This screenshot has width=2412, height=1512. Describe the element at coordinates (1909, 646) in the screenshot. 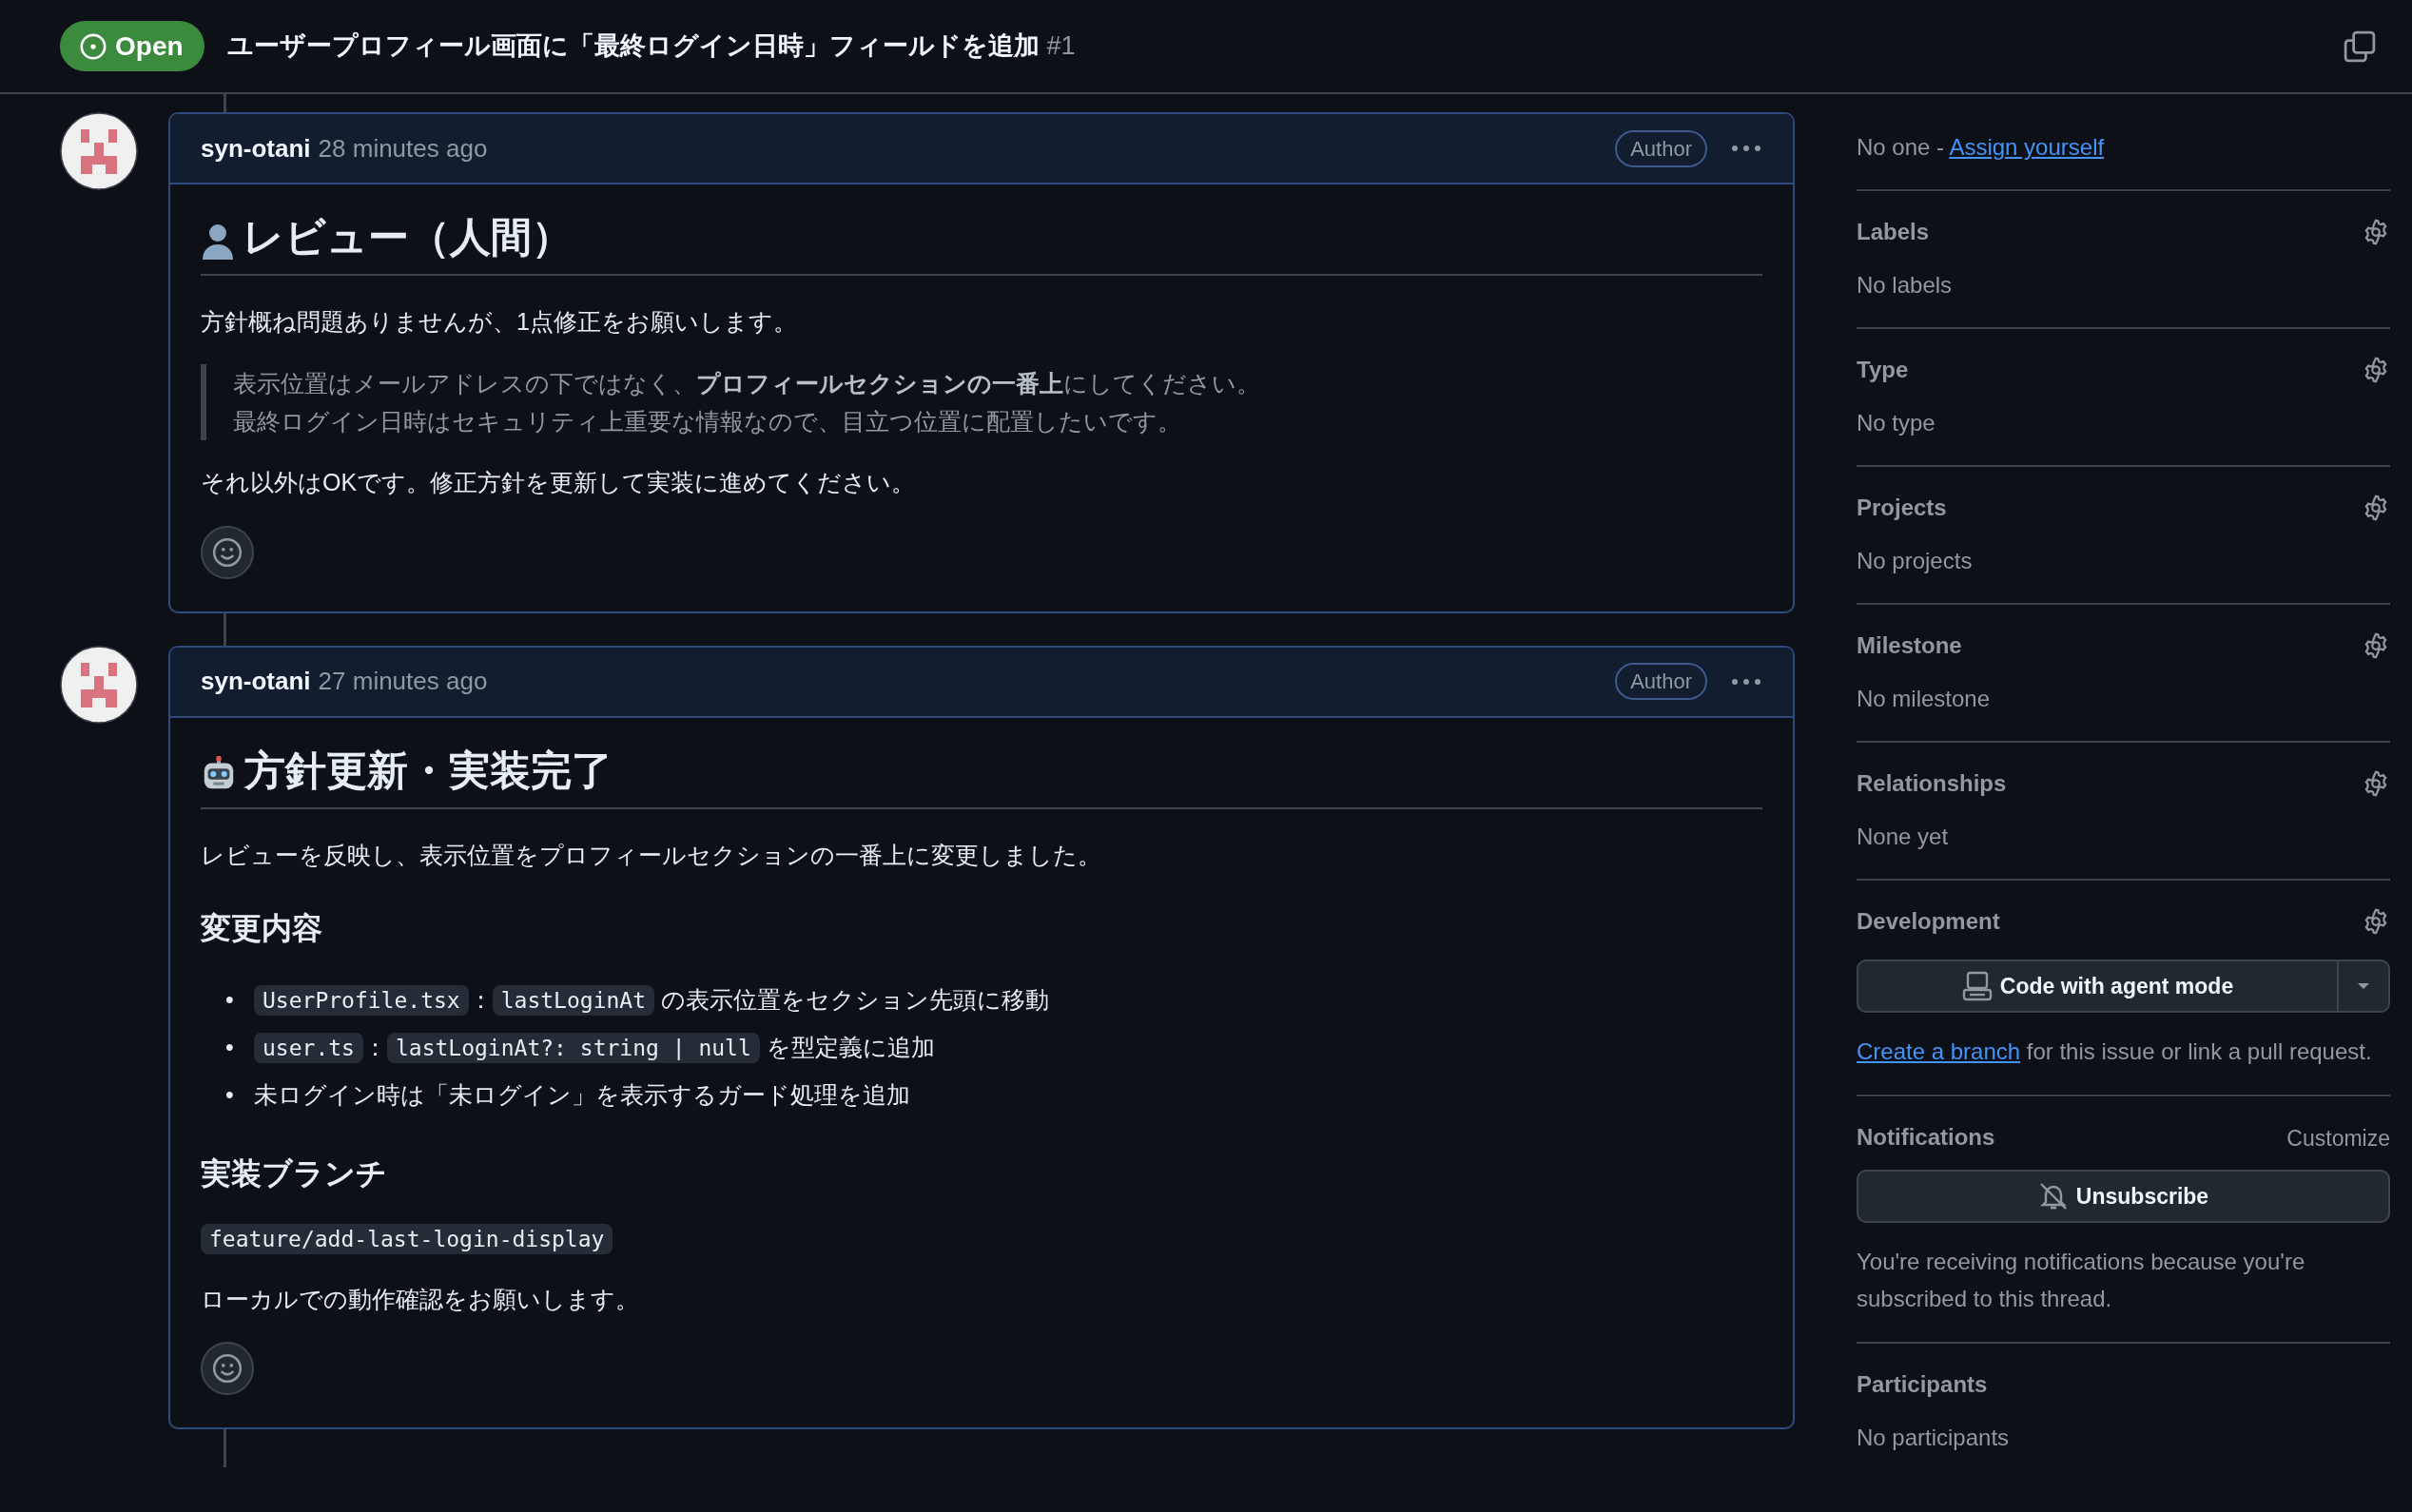

I see `section-title: Milestone` at that location.